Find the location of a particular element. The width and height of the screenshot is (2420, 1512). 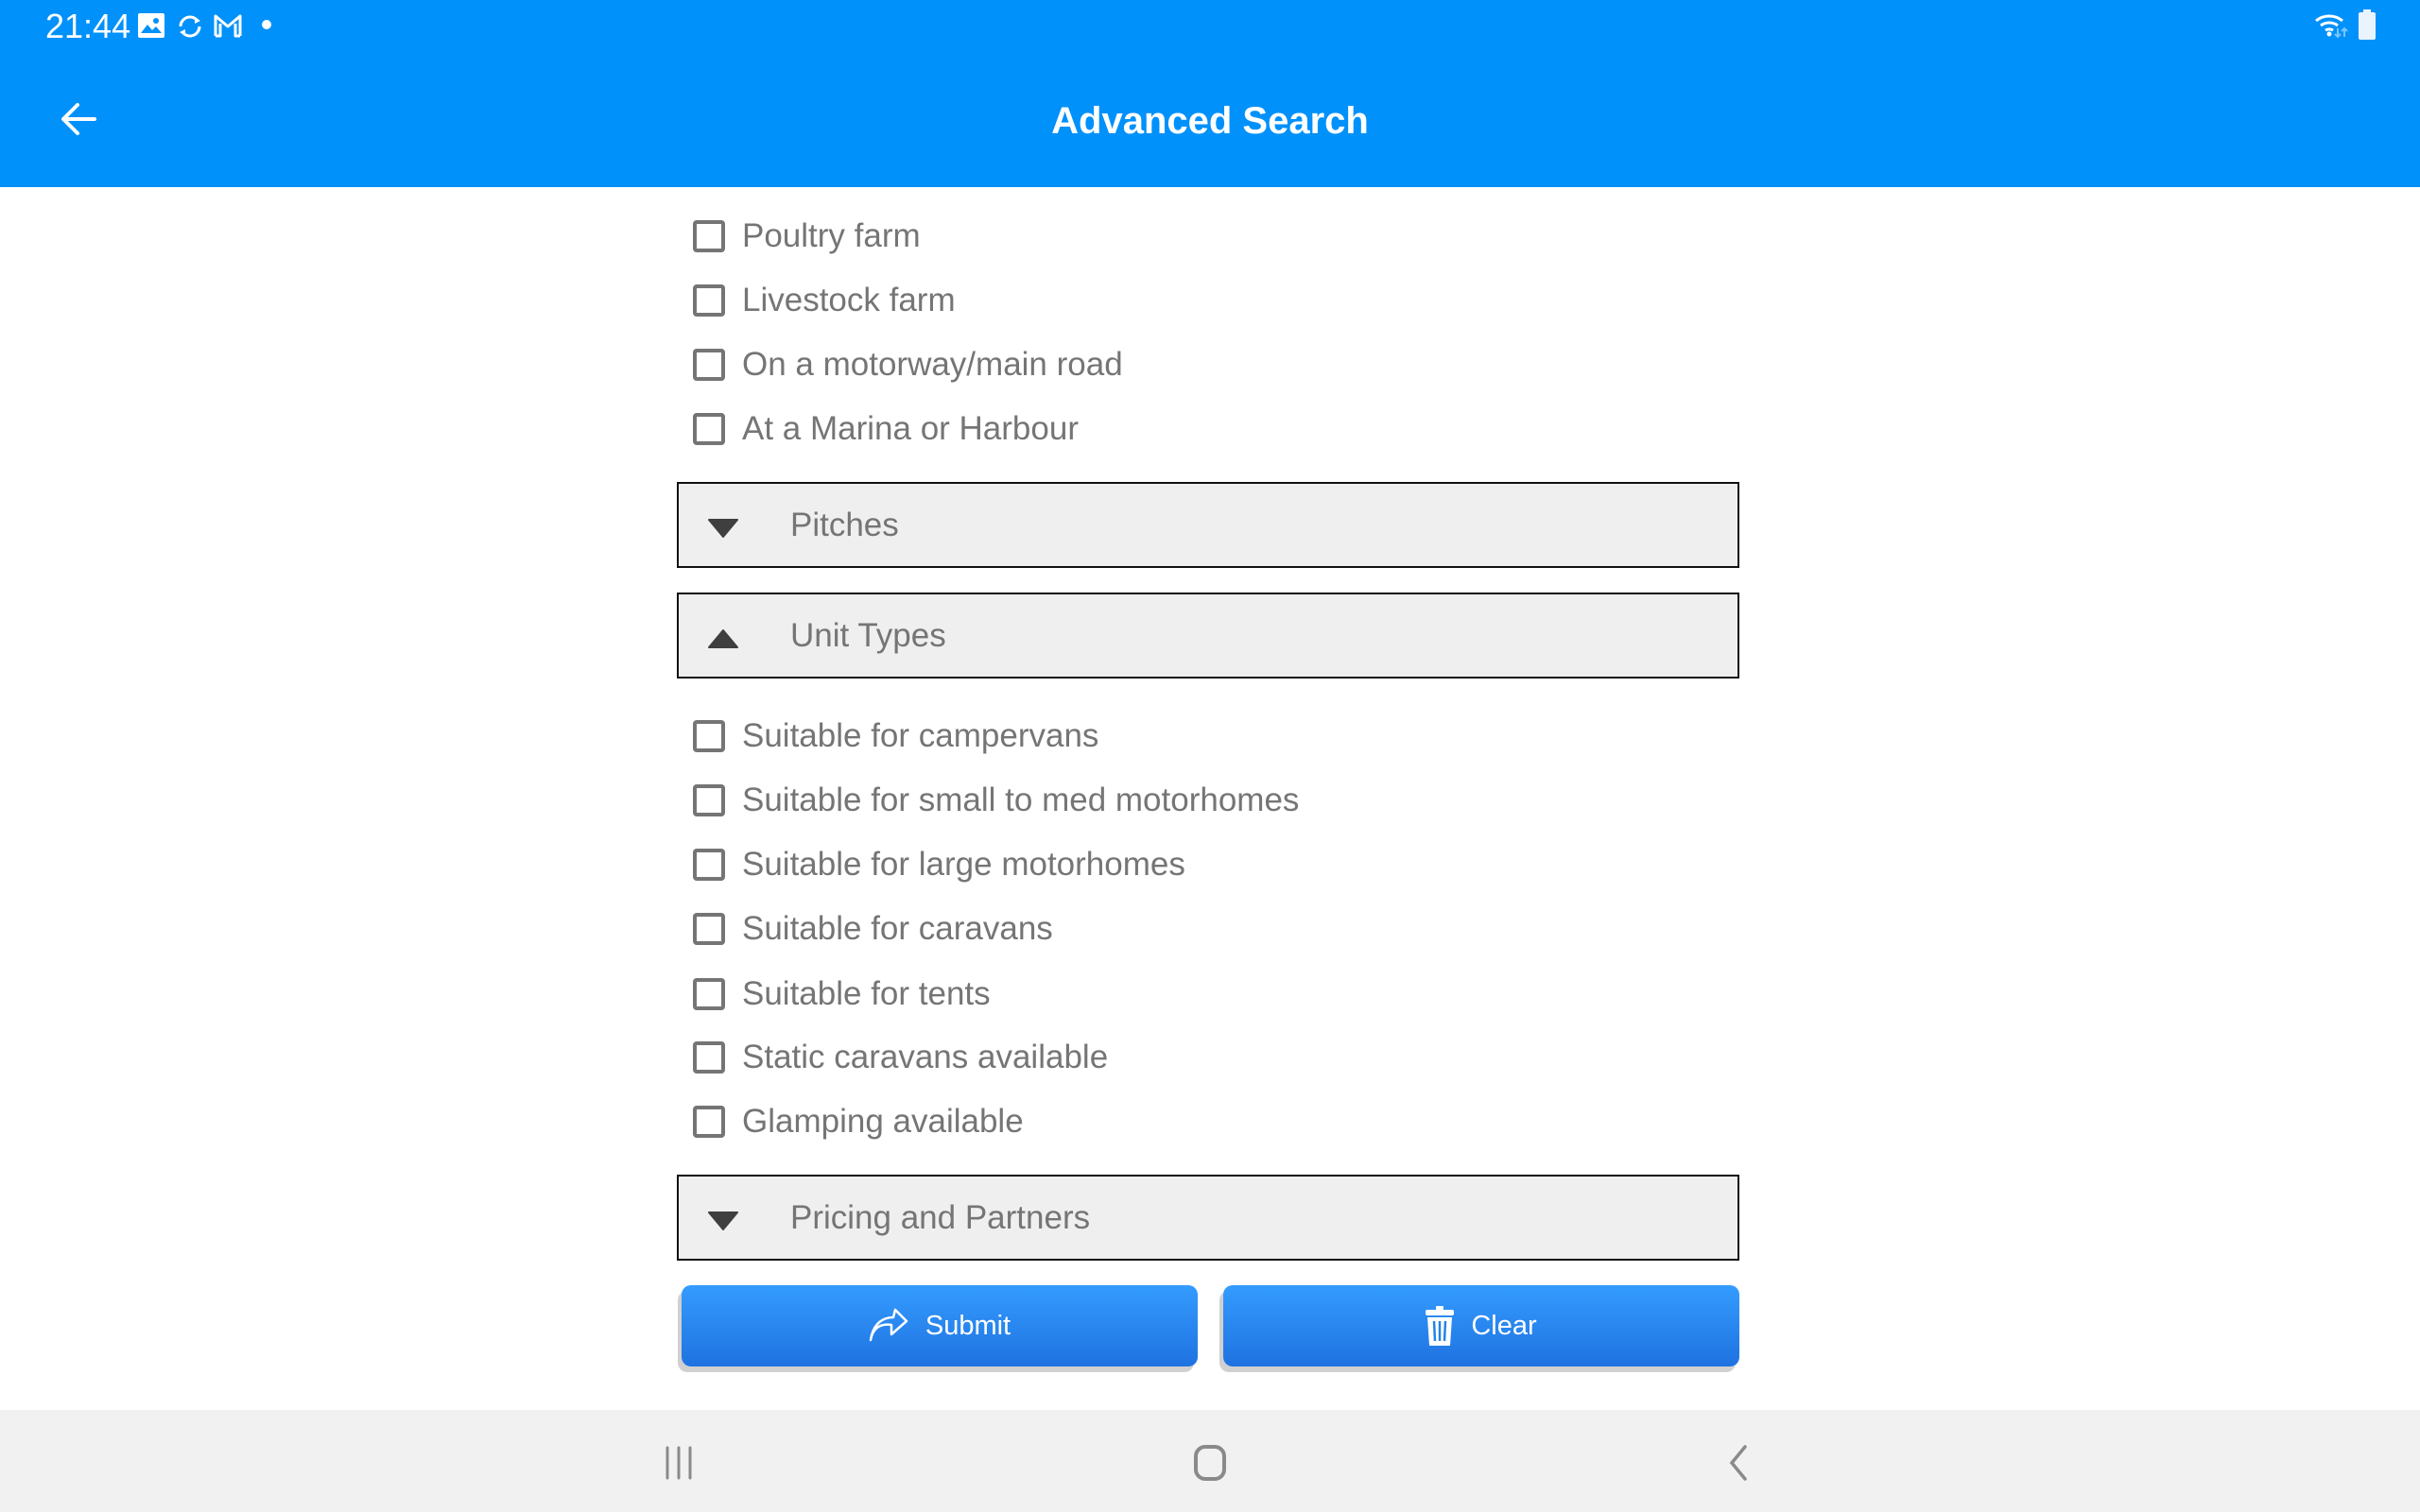

checkbox-label: Suitable for caravans is located at coordinates (897, 928).